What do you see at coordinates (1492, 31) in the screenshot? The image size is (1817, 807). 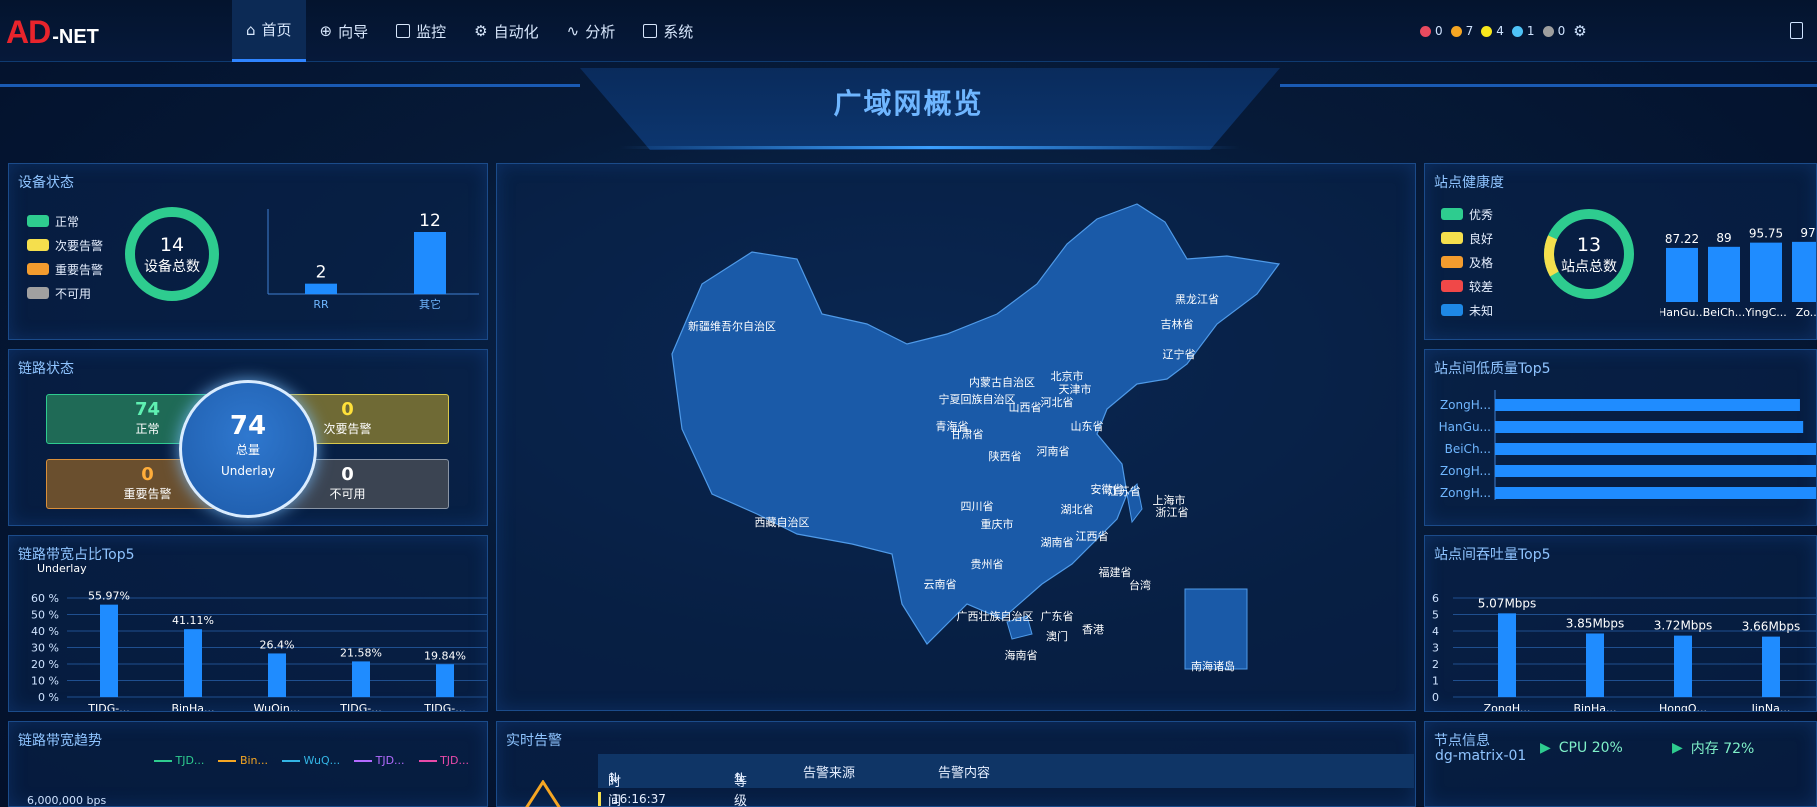 I see `alarm-count-minor: 4` at bounding box center [1492, 31].